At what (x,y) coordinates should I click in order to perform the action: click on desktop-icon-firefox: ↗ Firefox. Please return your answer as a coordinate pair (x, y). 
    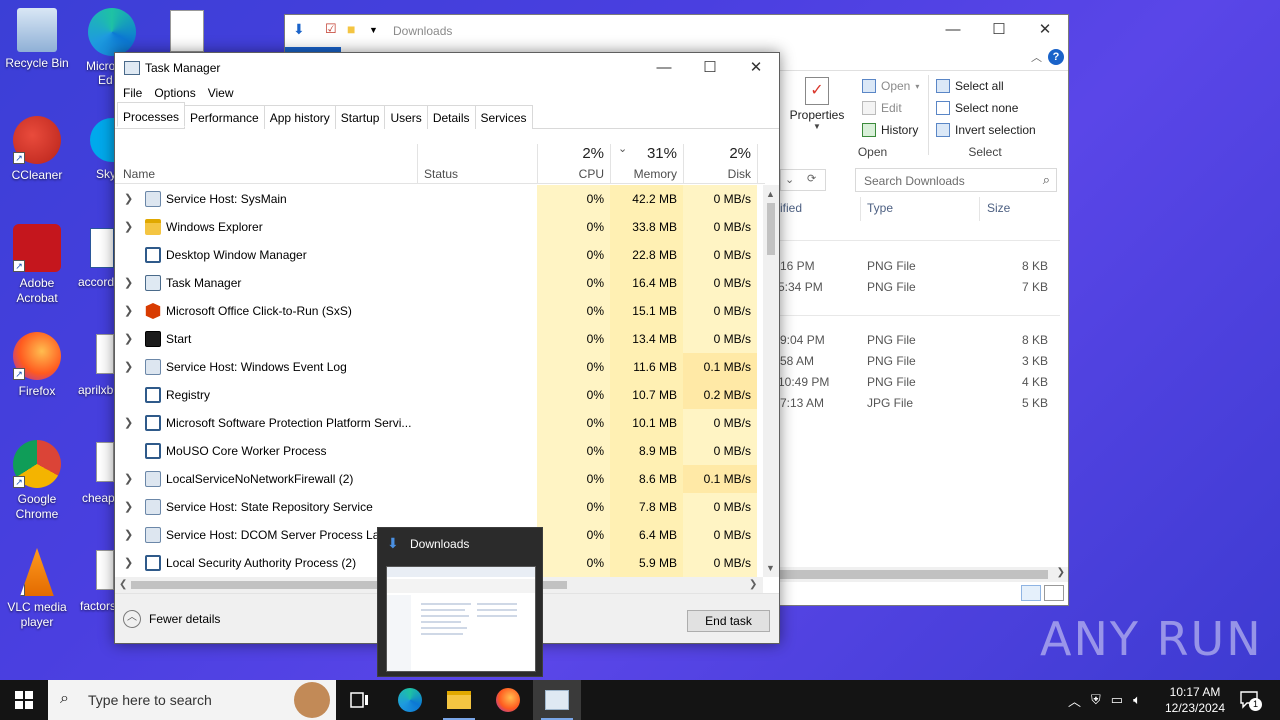
    Looking at the image, I should click on (37, 365).